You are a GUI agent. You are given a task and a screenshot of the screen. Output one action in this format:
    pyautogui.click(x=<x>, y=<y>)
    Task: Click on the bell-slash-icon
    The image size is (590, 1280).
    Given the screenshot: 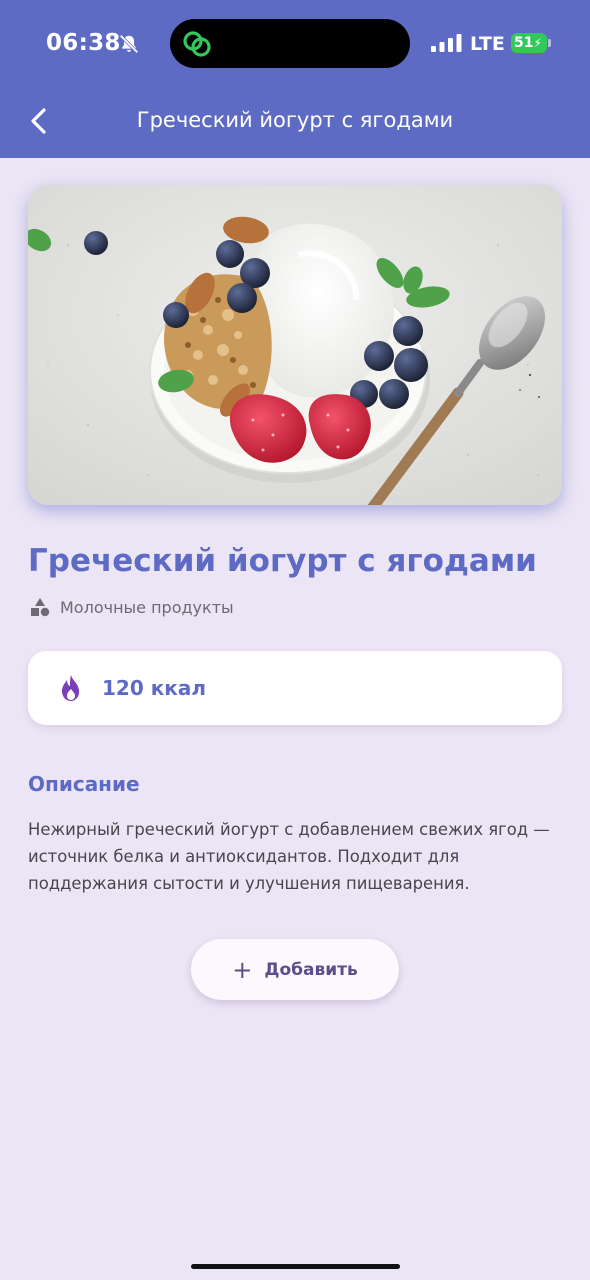 What is the action you would take?
    pyautogui.click(x=129, y=44)
    